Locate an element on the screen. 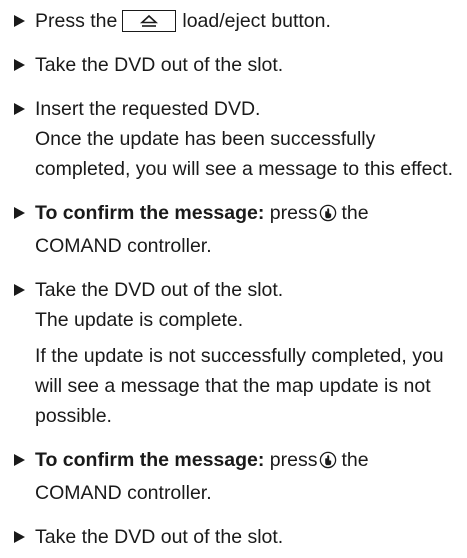 The image size is (467, 558). instruction-step: Press the load/eject button. is located at coordinates (235, 21).